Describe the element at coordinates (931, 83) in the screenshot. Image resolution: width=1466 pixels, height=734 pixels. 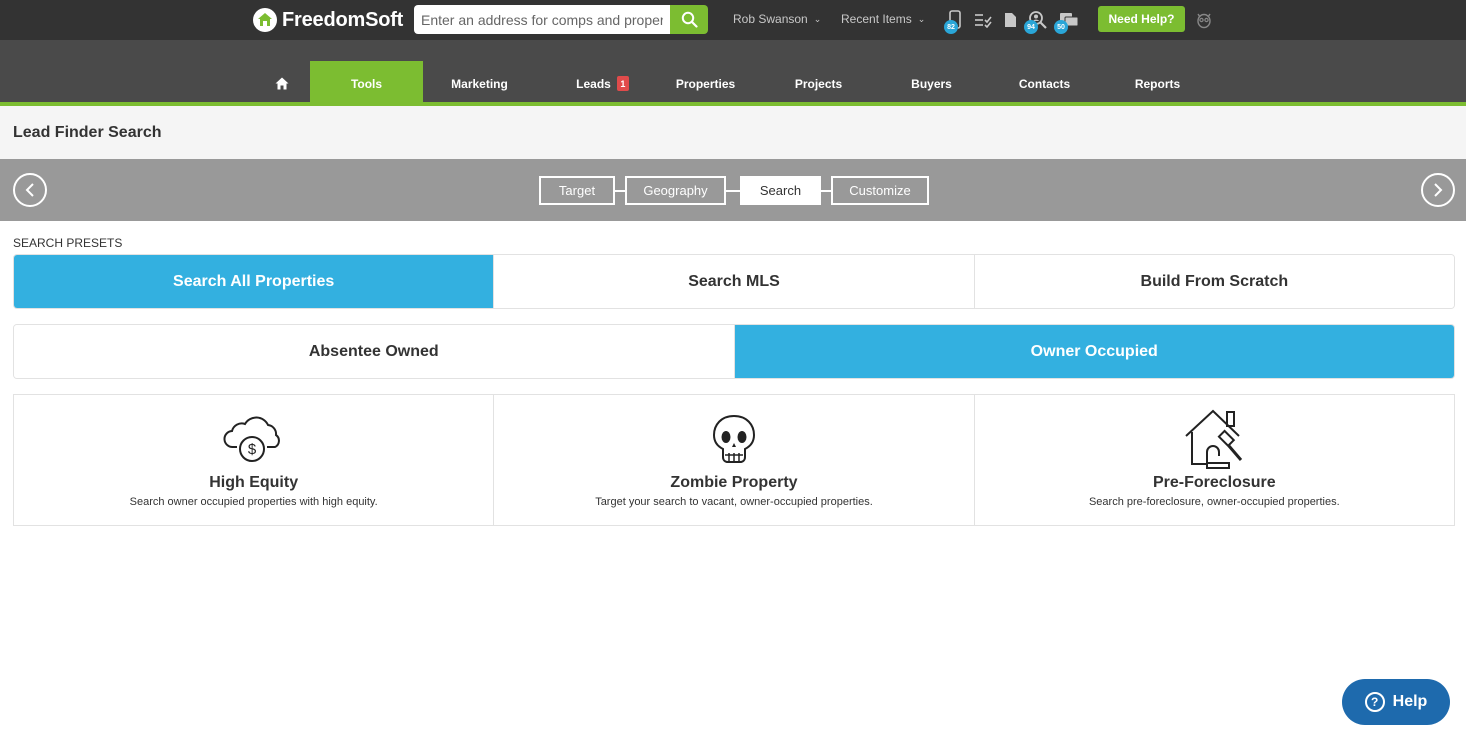
I see `nav-buyers: Buyers` at that location.